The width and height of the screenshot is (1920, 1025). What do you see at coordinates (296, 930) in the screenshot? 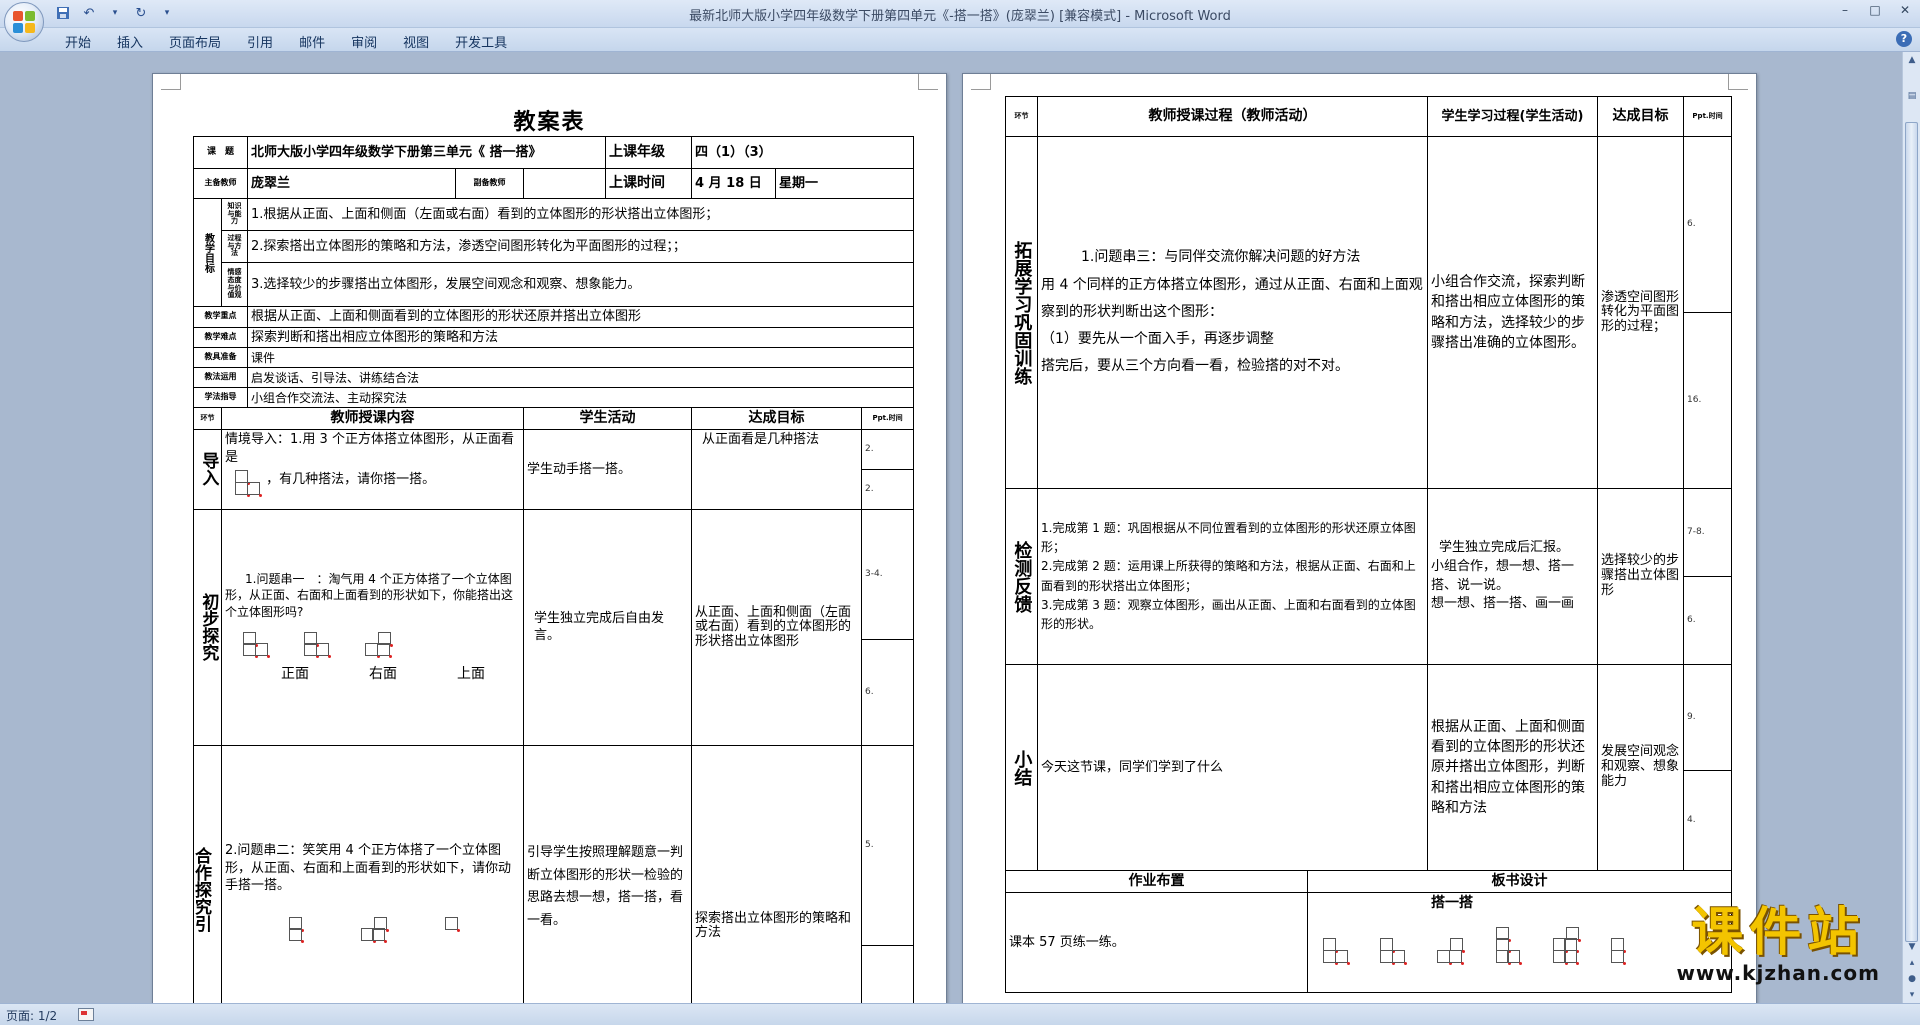
I see `stack-figure-1-icon` at bounding box center [296, 930].